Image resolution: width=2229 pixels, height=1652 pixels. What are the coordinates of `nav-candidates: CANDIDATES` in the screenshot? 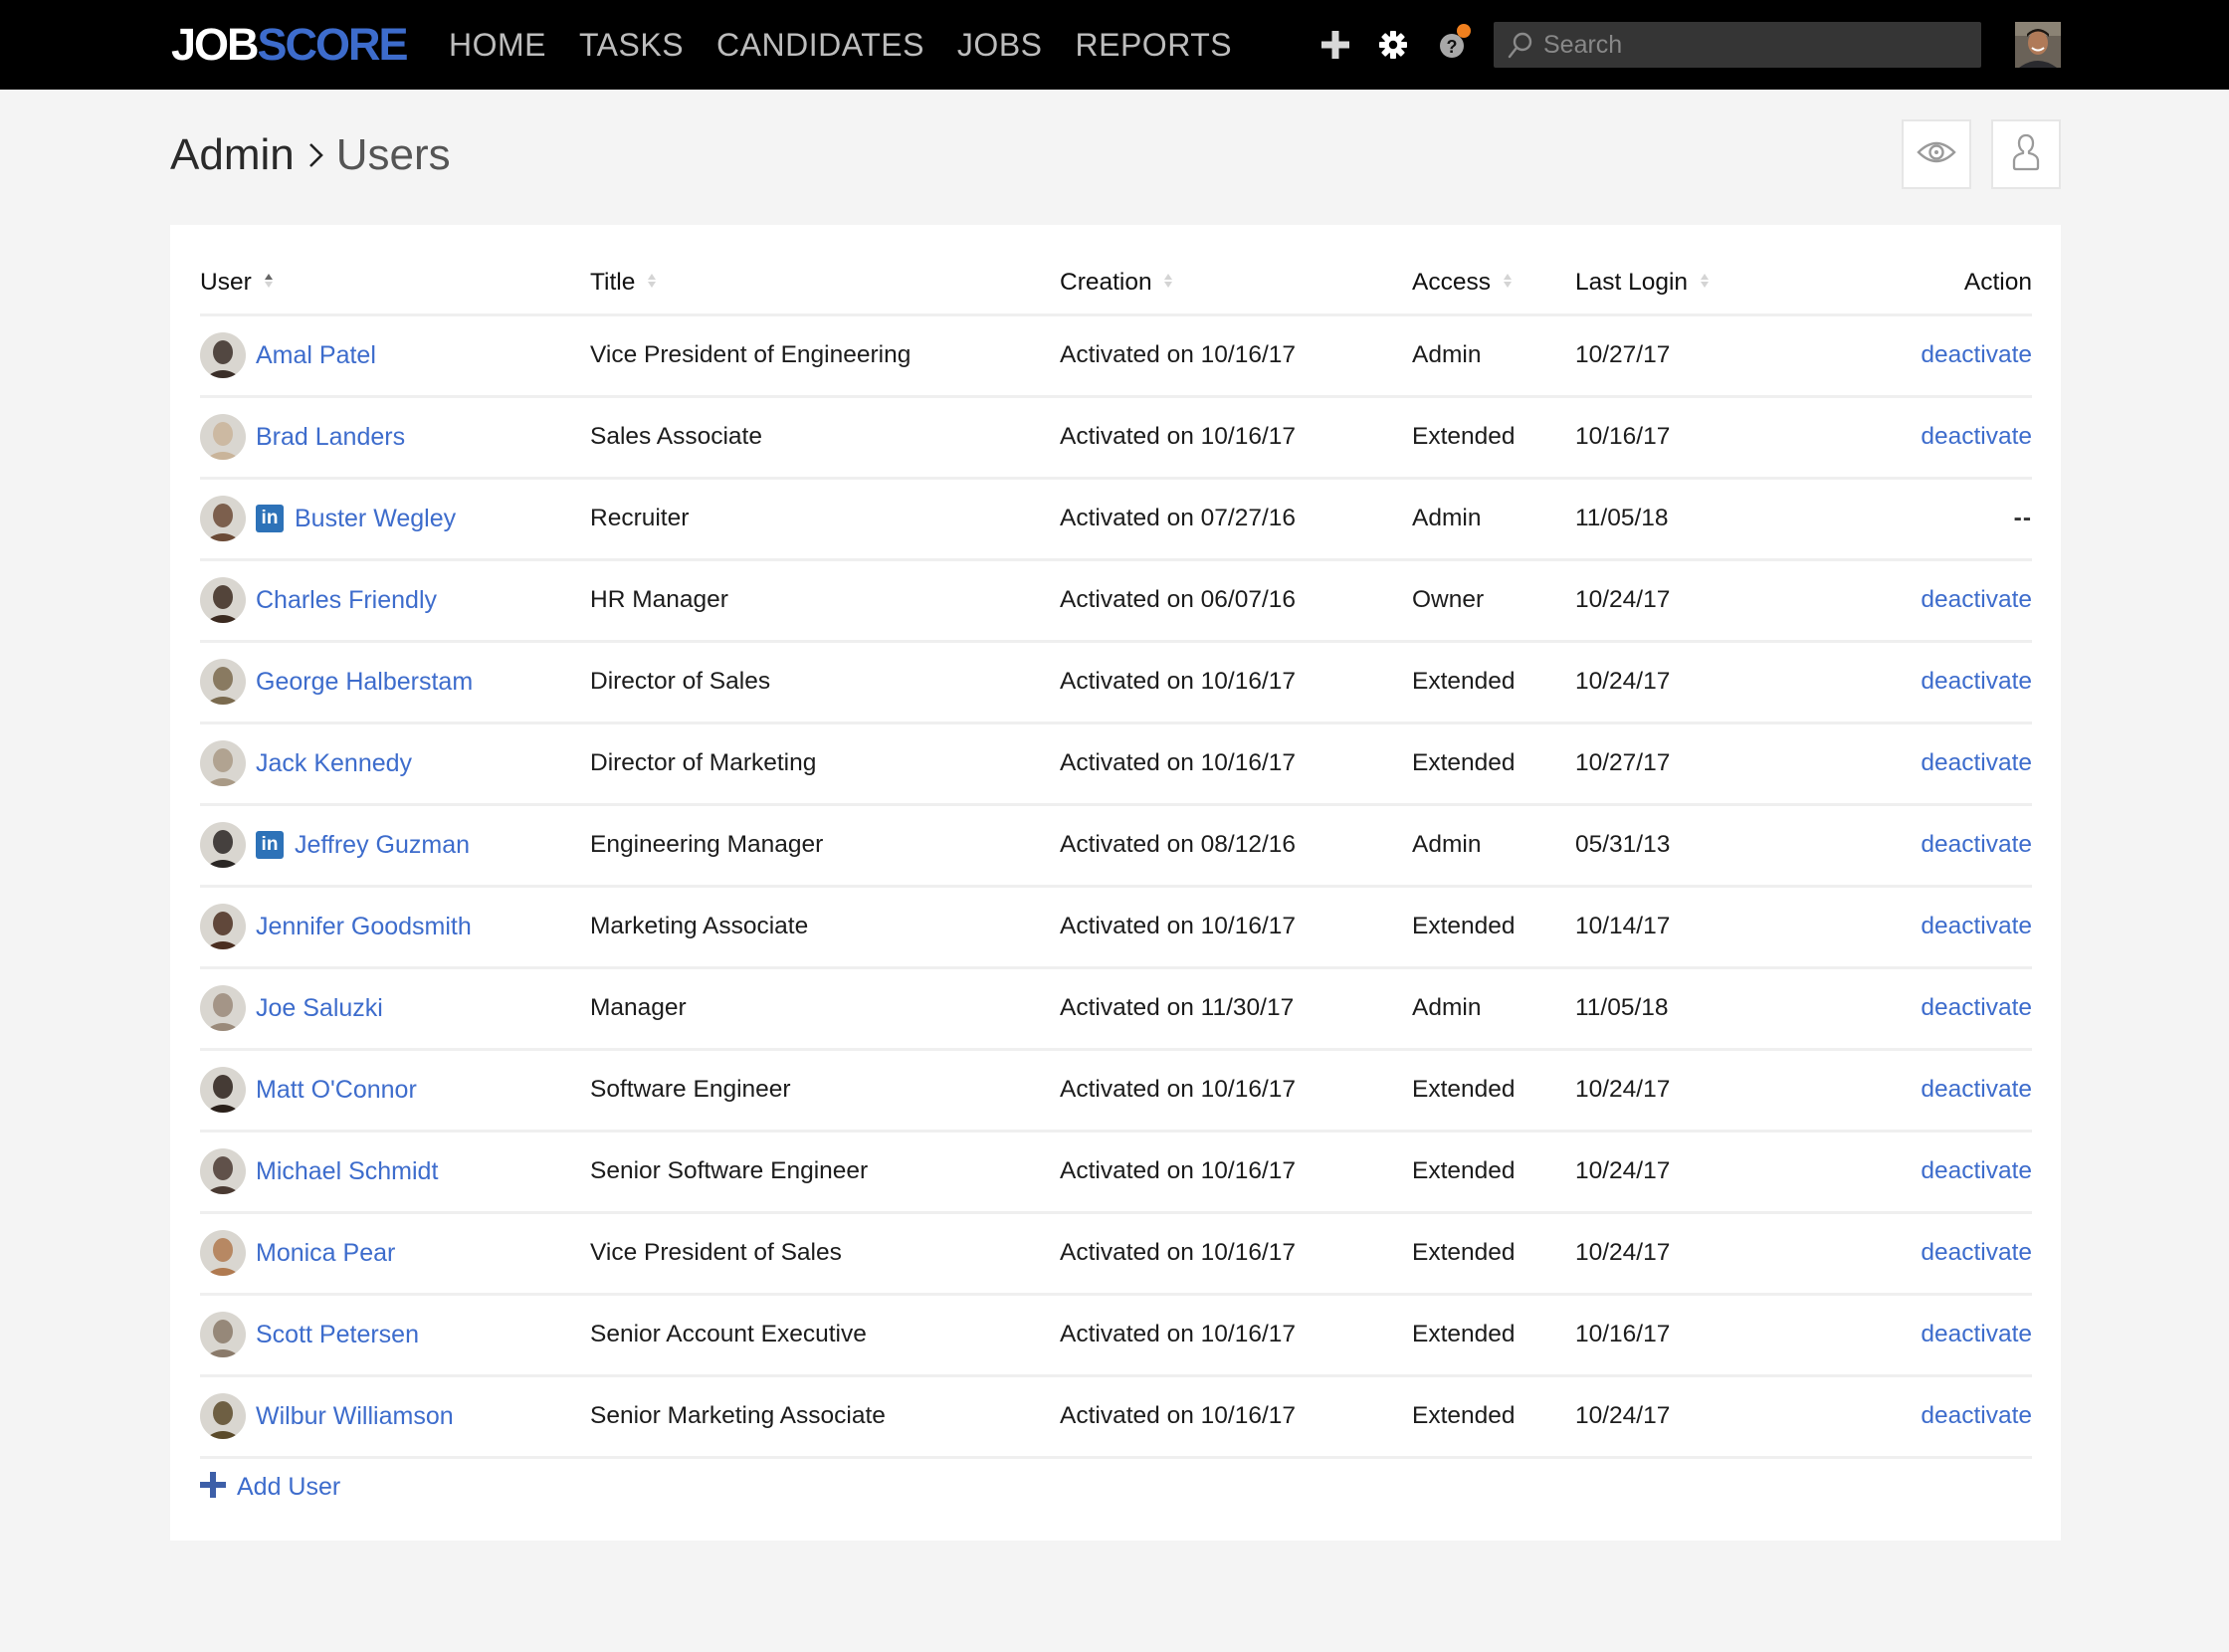 It's located at (820, 45).